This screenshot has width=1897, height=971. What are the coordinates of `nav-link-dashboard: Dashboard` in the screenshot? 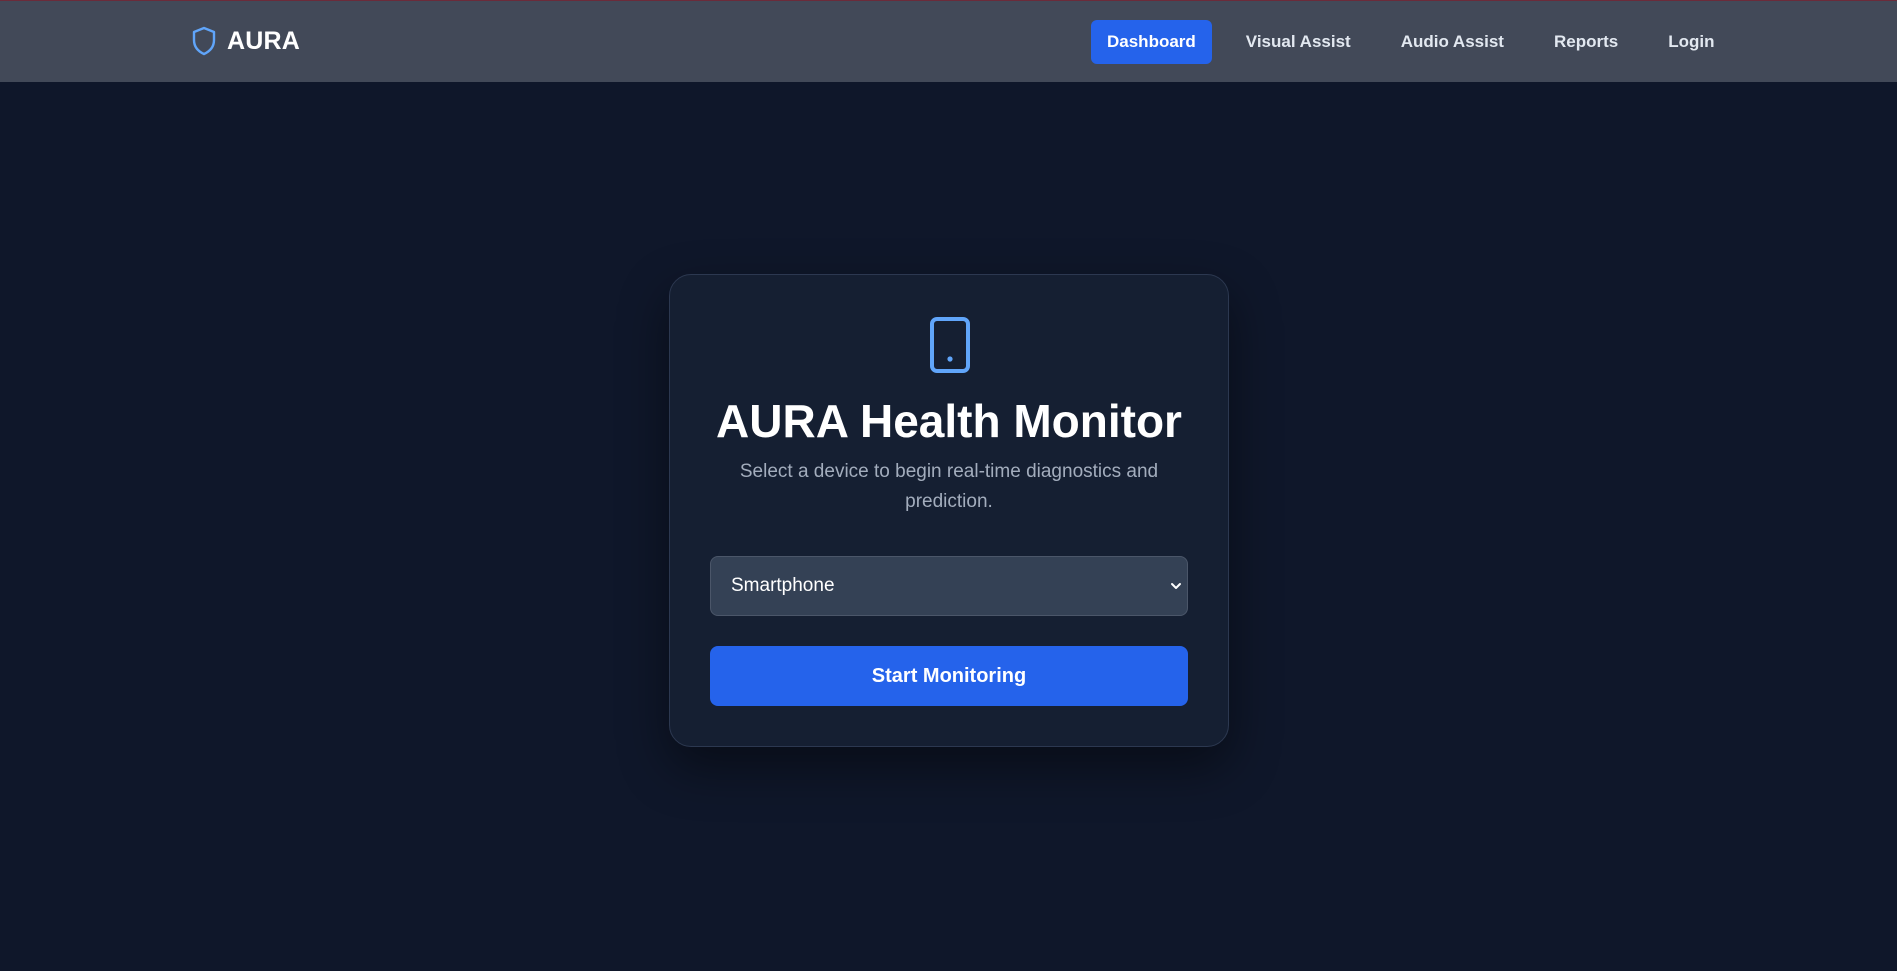 It's located at (1151, 42).